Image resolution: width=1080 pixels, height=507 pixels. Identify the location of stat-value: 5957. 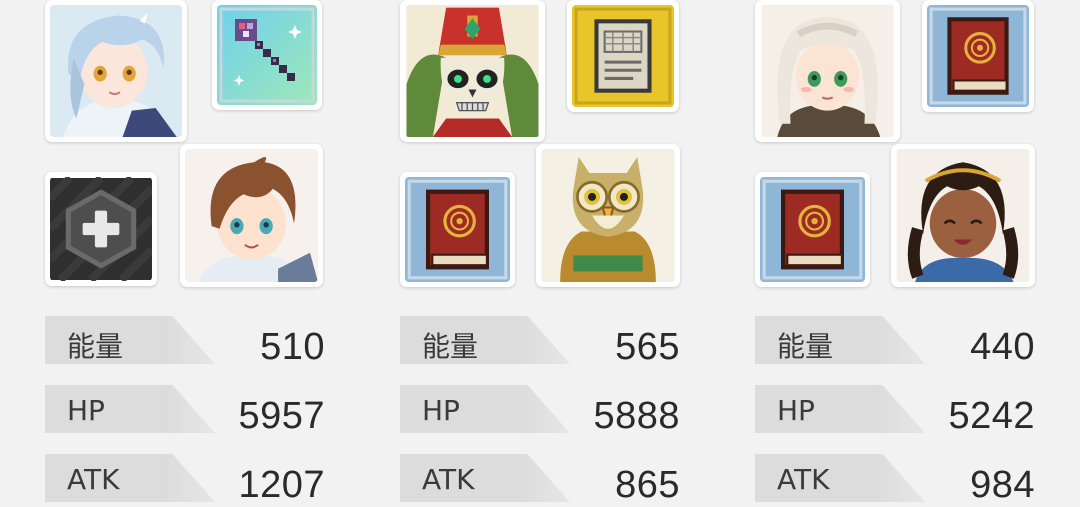
(281, 416).